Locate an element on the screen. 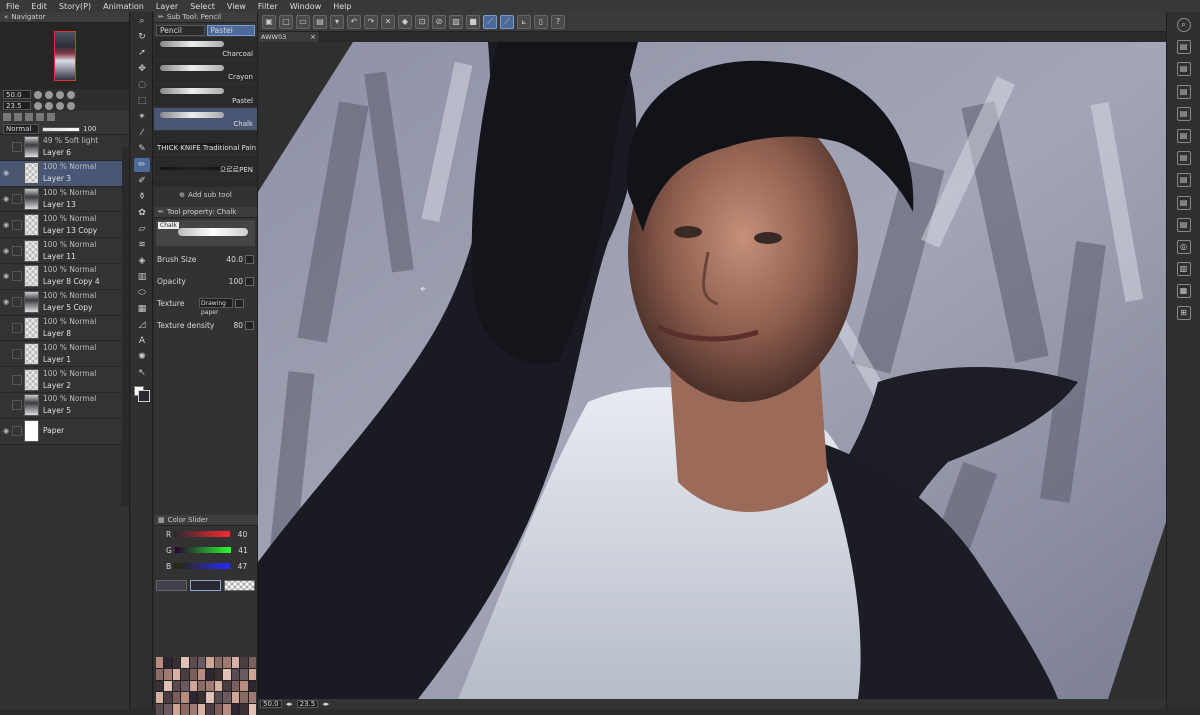  camera-icon: ◎ is located at coordinates (1183, 246).